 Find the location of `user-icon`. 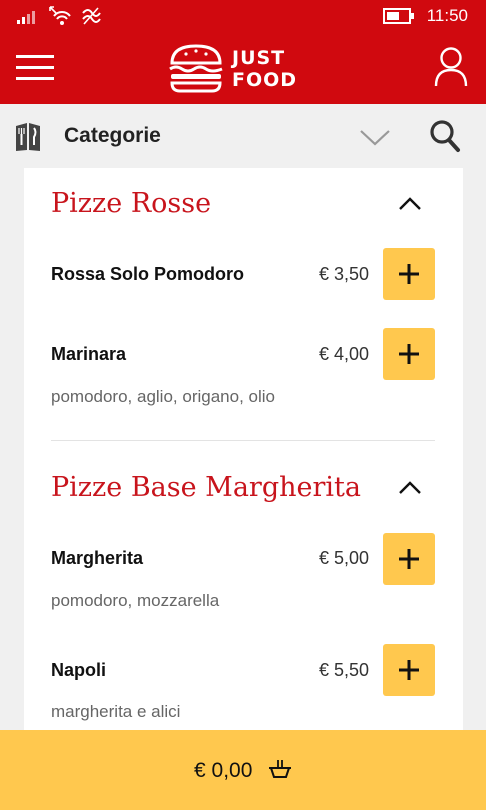

user-icon is located at coordinates (451, 67).